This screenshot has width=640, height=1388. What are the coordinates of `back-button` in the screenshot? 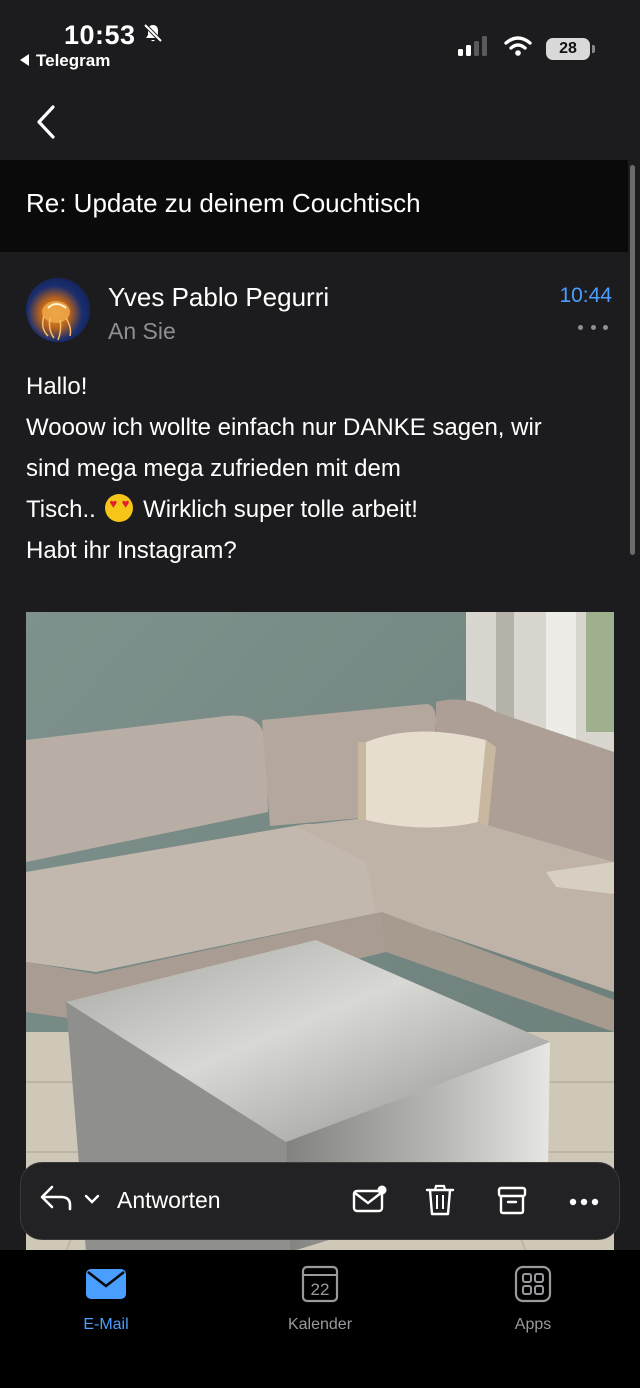 It's located at (46, 124).